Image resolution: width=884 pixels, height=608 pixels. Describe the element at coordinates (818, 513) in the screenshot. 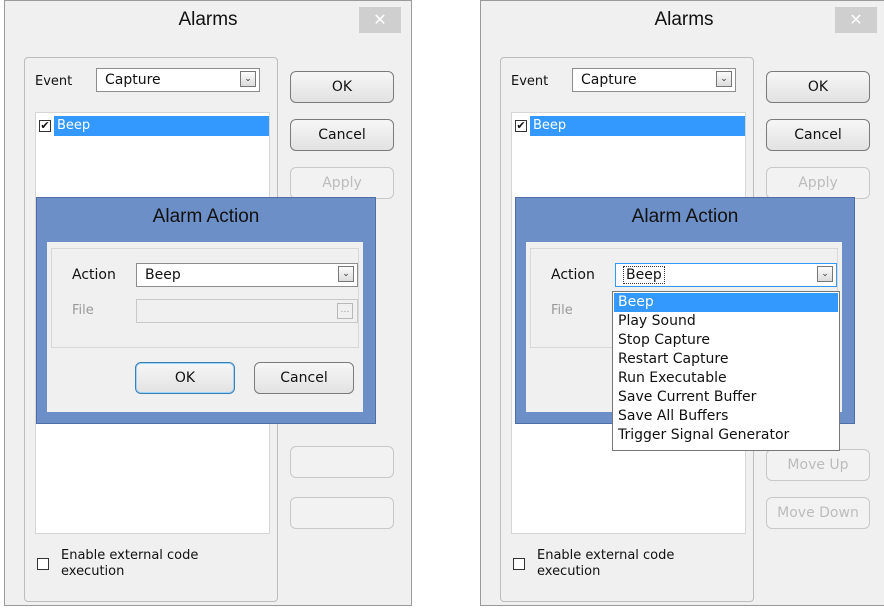

I see `move-down-button: Move Down` at that location.